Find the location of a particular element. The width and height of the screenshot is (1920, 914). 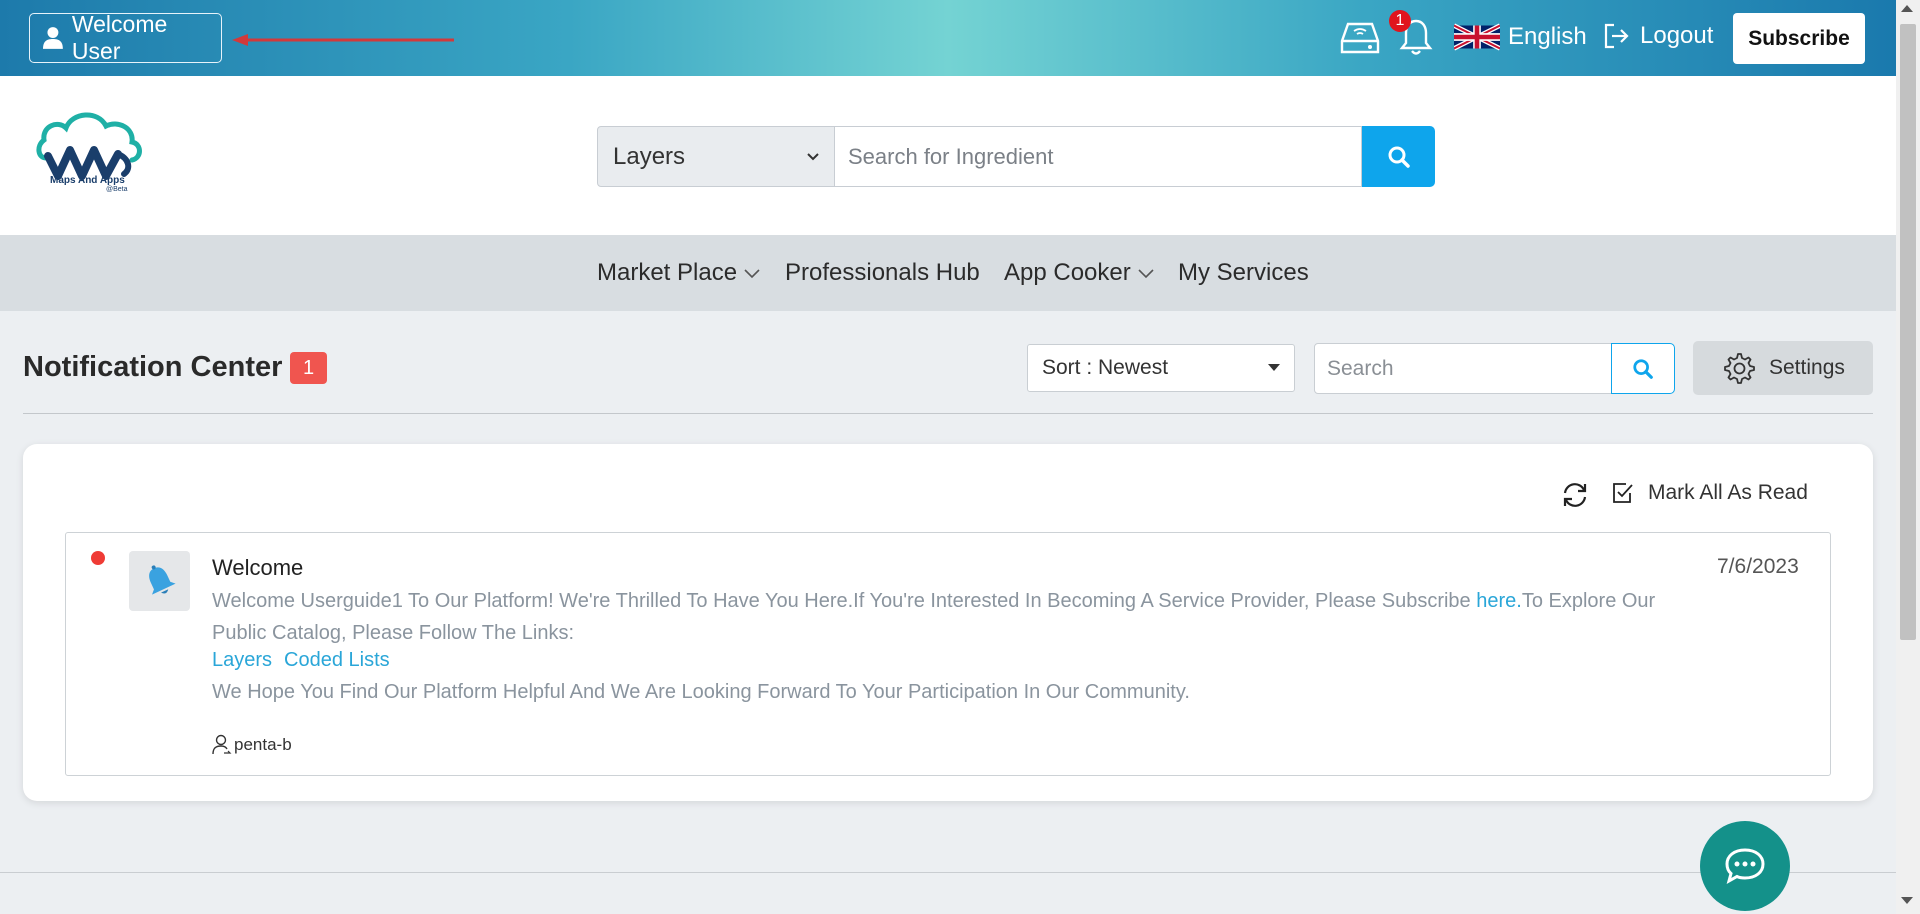

uk-flag-icon is located at coordinates (1477, 37).